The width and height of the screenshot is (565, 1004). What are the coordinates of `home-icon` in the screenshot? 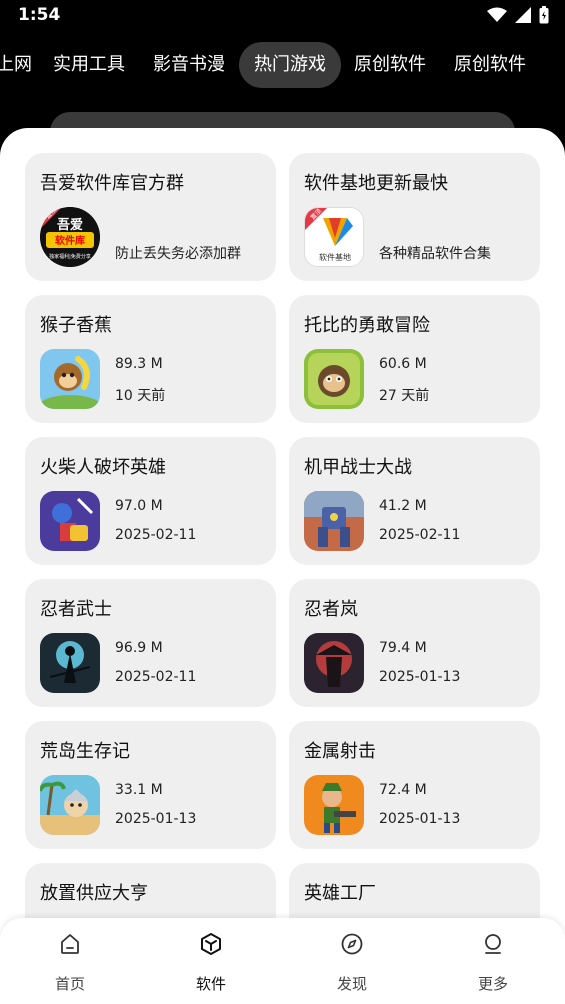 It's located at (70, 944).